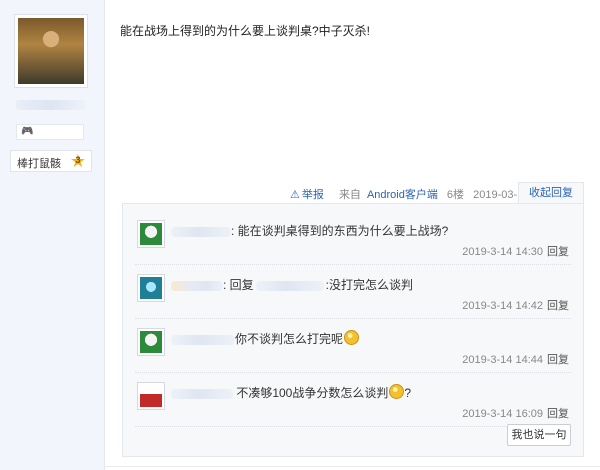  What do you see at coordinates (502, 252) in the screenshot?
I see `reply-time: 2019-3-14 14:30` at bounding box center [502, 252].